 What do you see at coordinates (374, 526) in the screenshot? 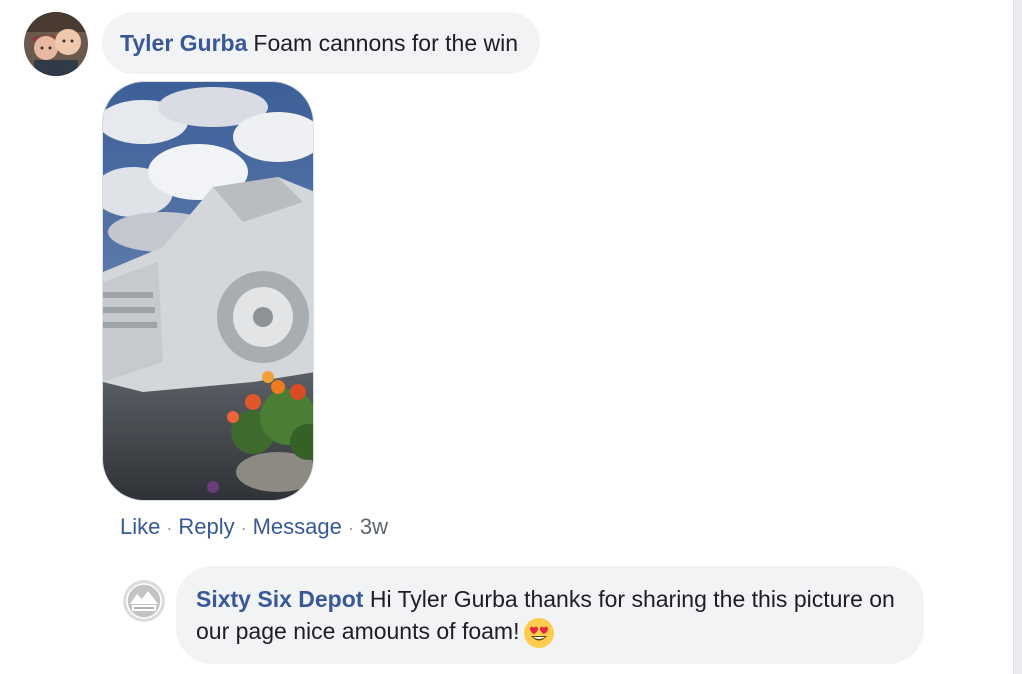
I see `comment-timestamp: 3w` at bounding box center [374, 526].